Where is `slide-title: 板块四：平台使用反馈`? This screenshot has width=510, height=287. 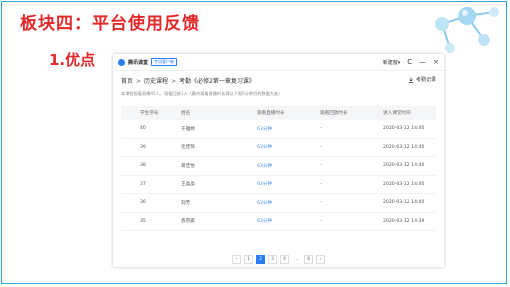
slide-title: 板块四：平台使用反馈 is located at coordinates (110, 24).